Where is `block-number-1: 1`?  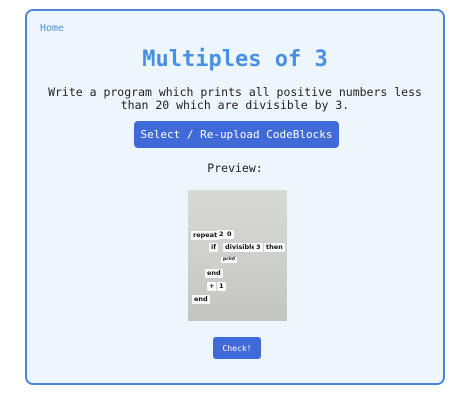
block-number-1: 1 is located at coordinates (221, 286).